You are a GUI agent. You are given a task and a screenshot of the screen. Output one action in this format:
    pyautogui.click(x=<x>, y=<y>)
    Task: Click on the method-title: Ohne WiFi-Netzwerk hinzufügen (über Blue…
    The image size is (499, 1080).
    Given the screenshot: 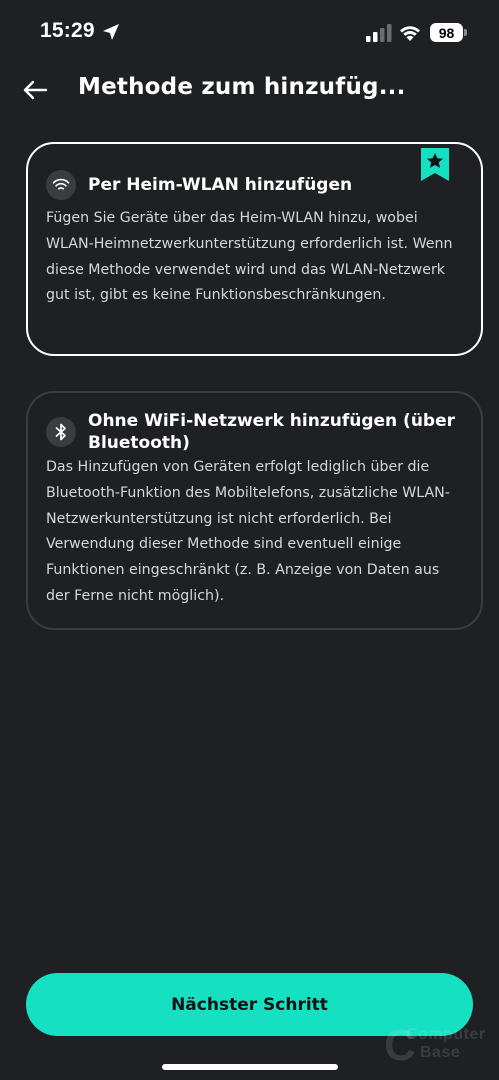 What is the action you would take?
    pyautogui.click(x=272, y=432)
    